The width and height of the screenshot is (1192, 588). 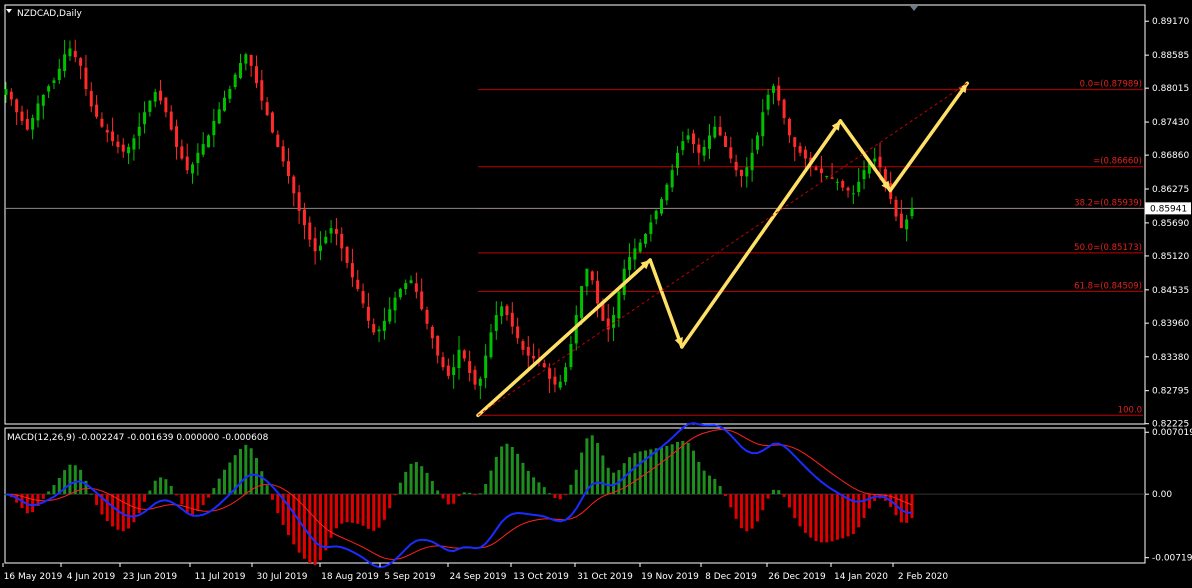 What do you see at coordinates (797, 577) in the screenshot?
I see `time-tick-label: 26 Dec 2019` at bounding box center [797, 577].